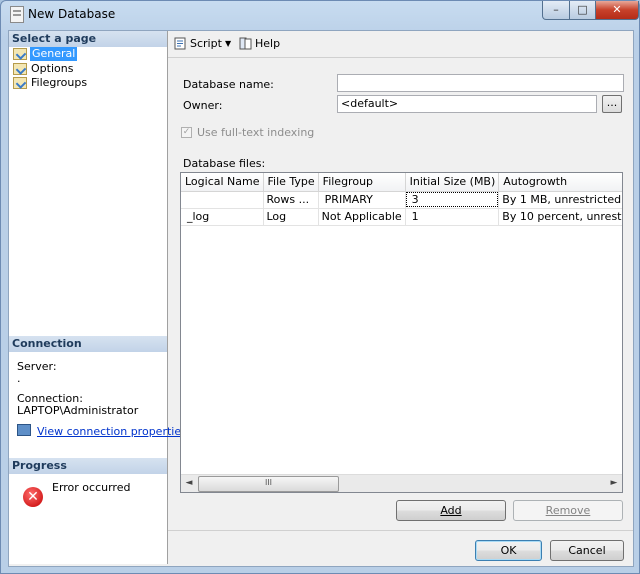 This screenshot has height=574, width=640. Describe the element at coordinates (587, 550) in the screenshot. I see `cancel-button: Cancel` at that location.